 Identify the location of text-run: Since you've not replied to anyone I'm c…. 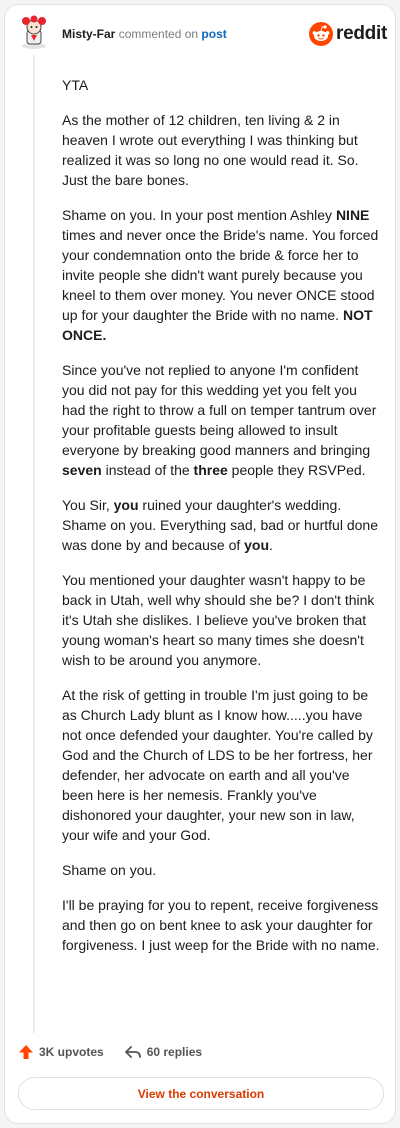
(219, 410).